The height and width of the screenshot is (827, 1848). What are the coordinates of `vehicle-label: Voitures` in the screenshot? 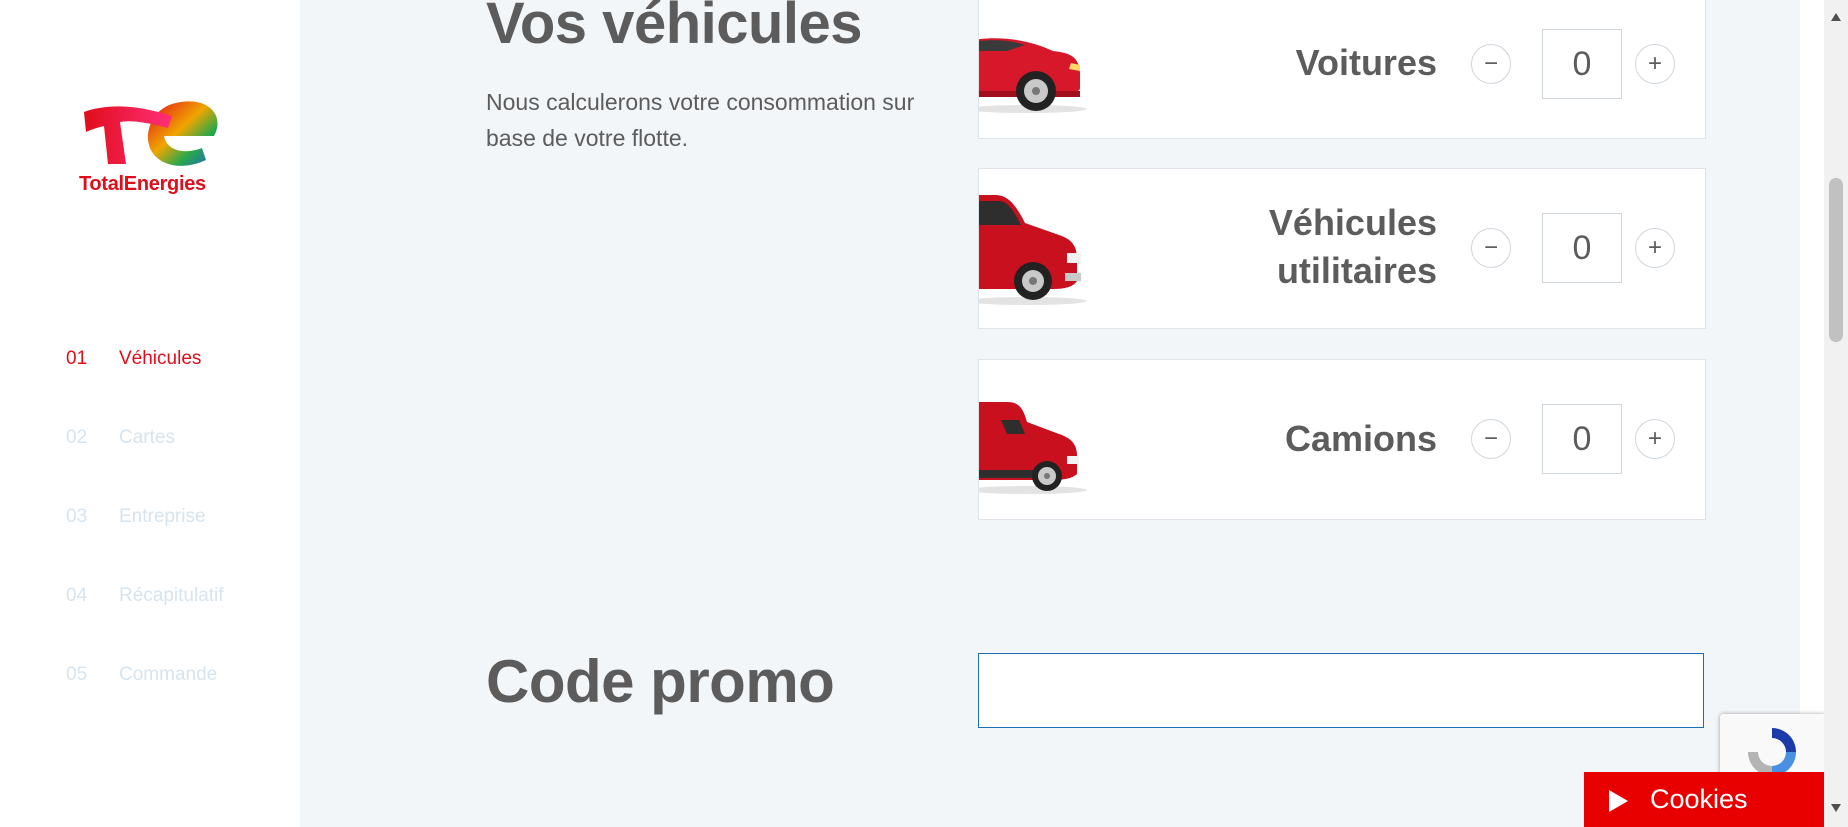 It's located at (1366, 62).